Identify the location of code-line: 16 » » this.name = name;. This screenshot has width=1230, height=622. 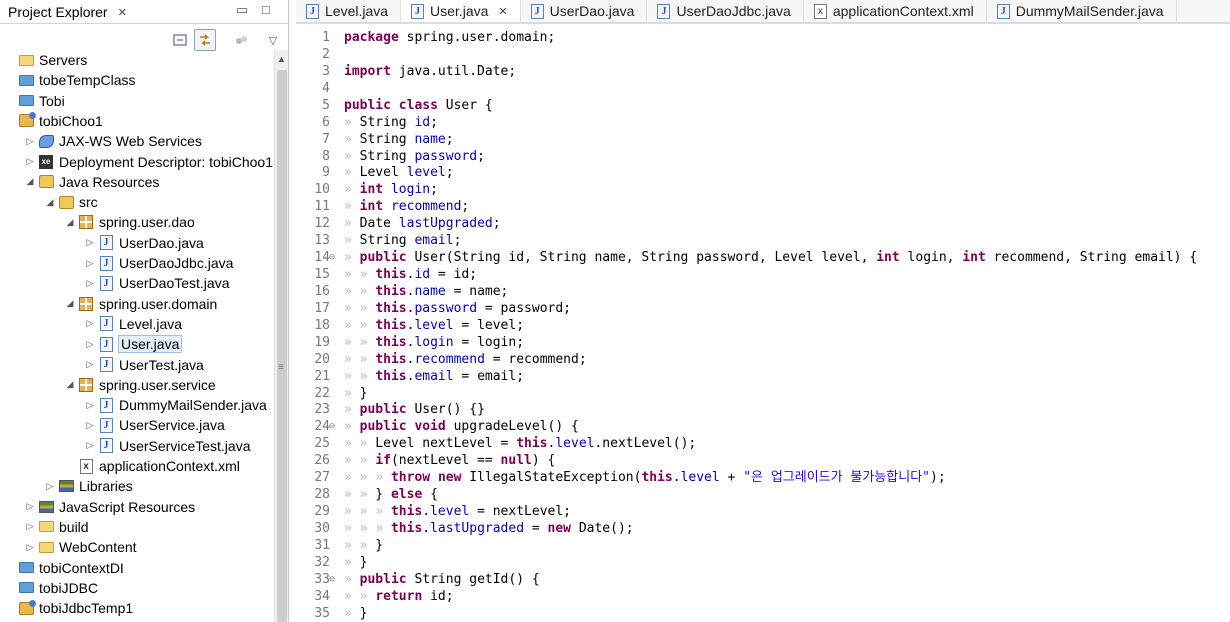
(763, 291).